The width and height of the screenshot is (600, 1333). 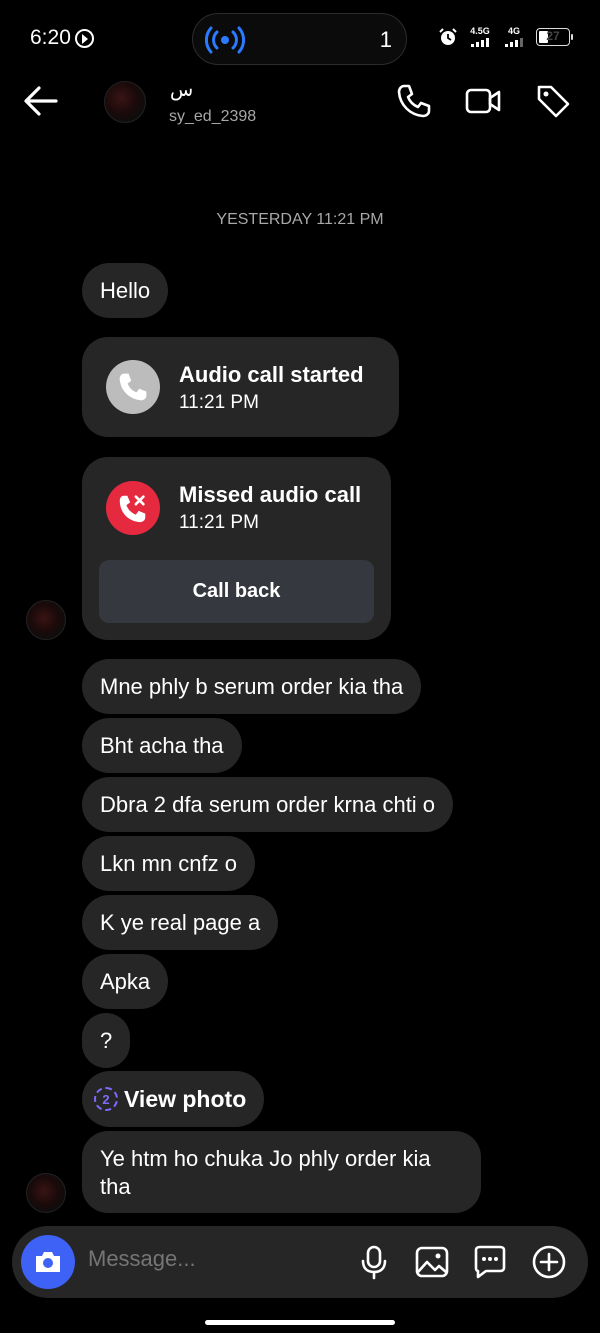 I want to click on signal-icon-2: 4G, so click(x=514, y=37).